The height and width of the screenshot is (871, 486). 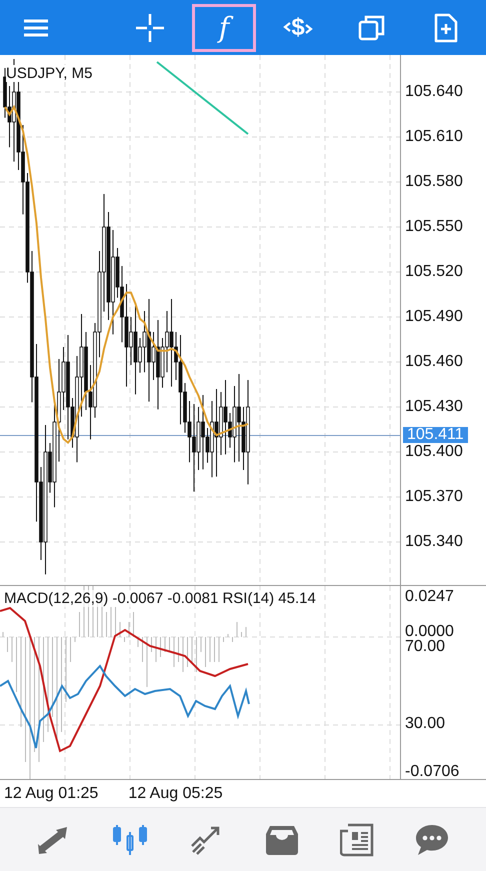 What do you see at coordinates (429, 597) in the screenshot?
I see `indicator-label: 0.0247` at bounding box center [429, 597].